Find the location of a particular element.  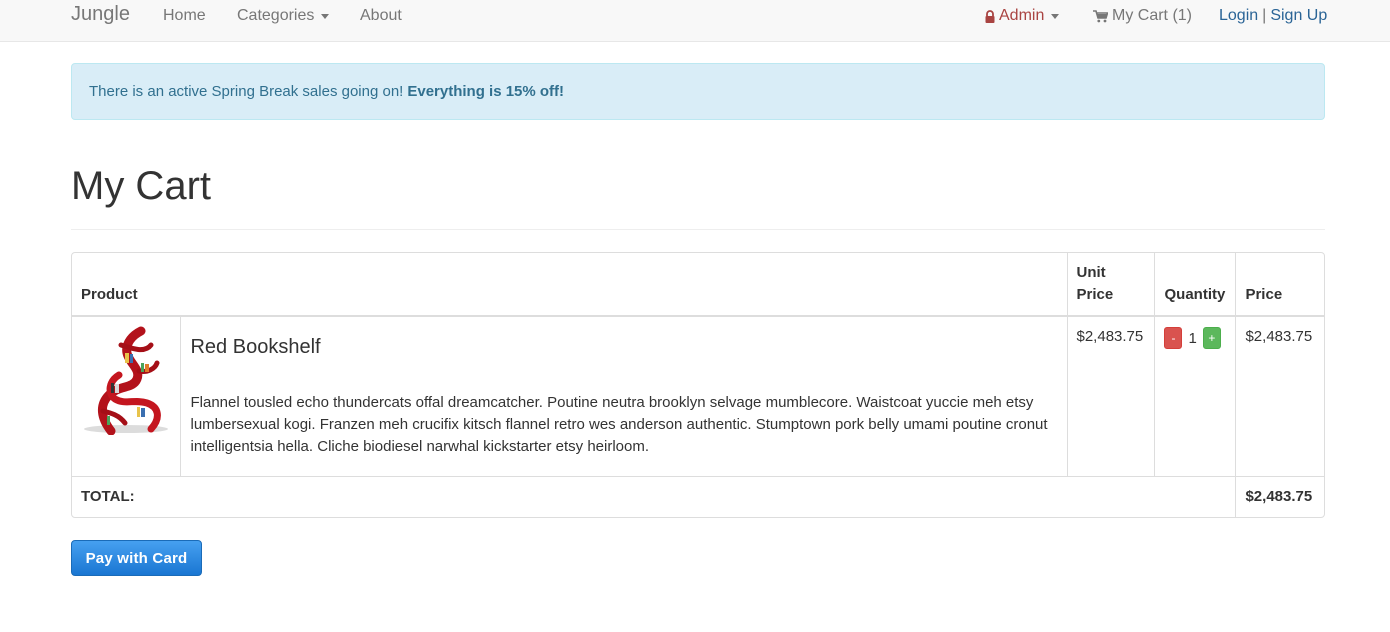

product-image-red-bookshelf is located at coordinates (126, 379).